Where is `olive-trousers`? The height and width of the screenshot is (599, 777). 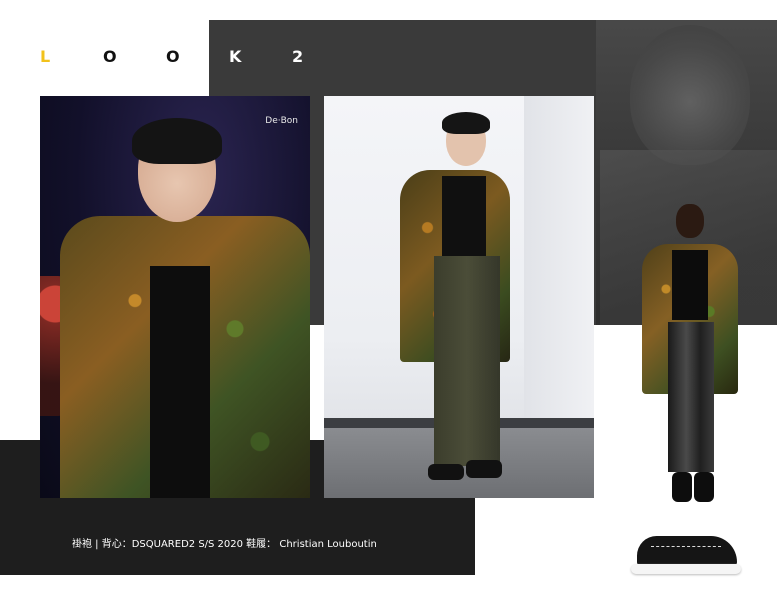 olive-trousers is located at coordinates (467, 361).